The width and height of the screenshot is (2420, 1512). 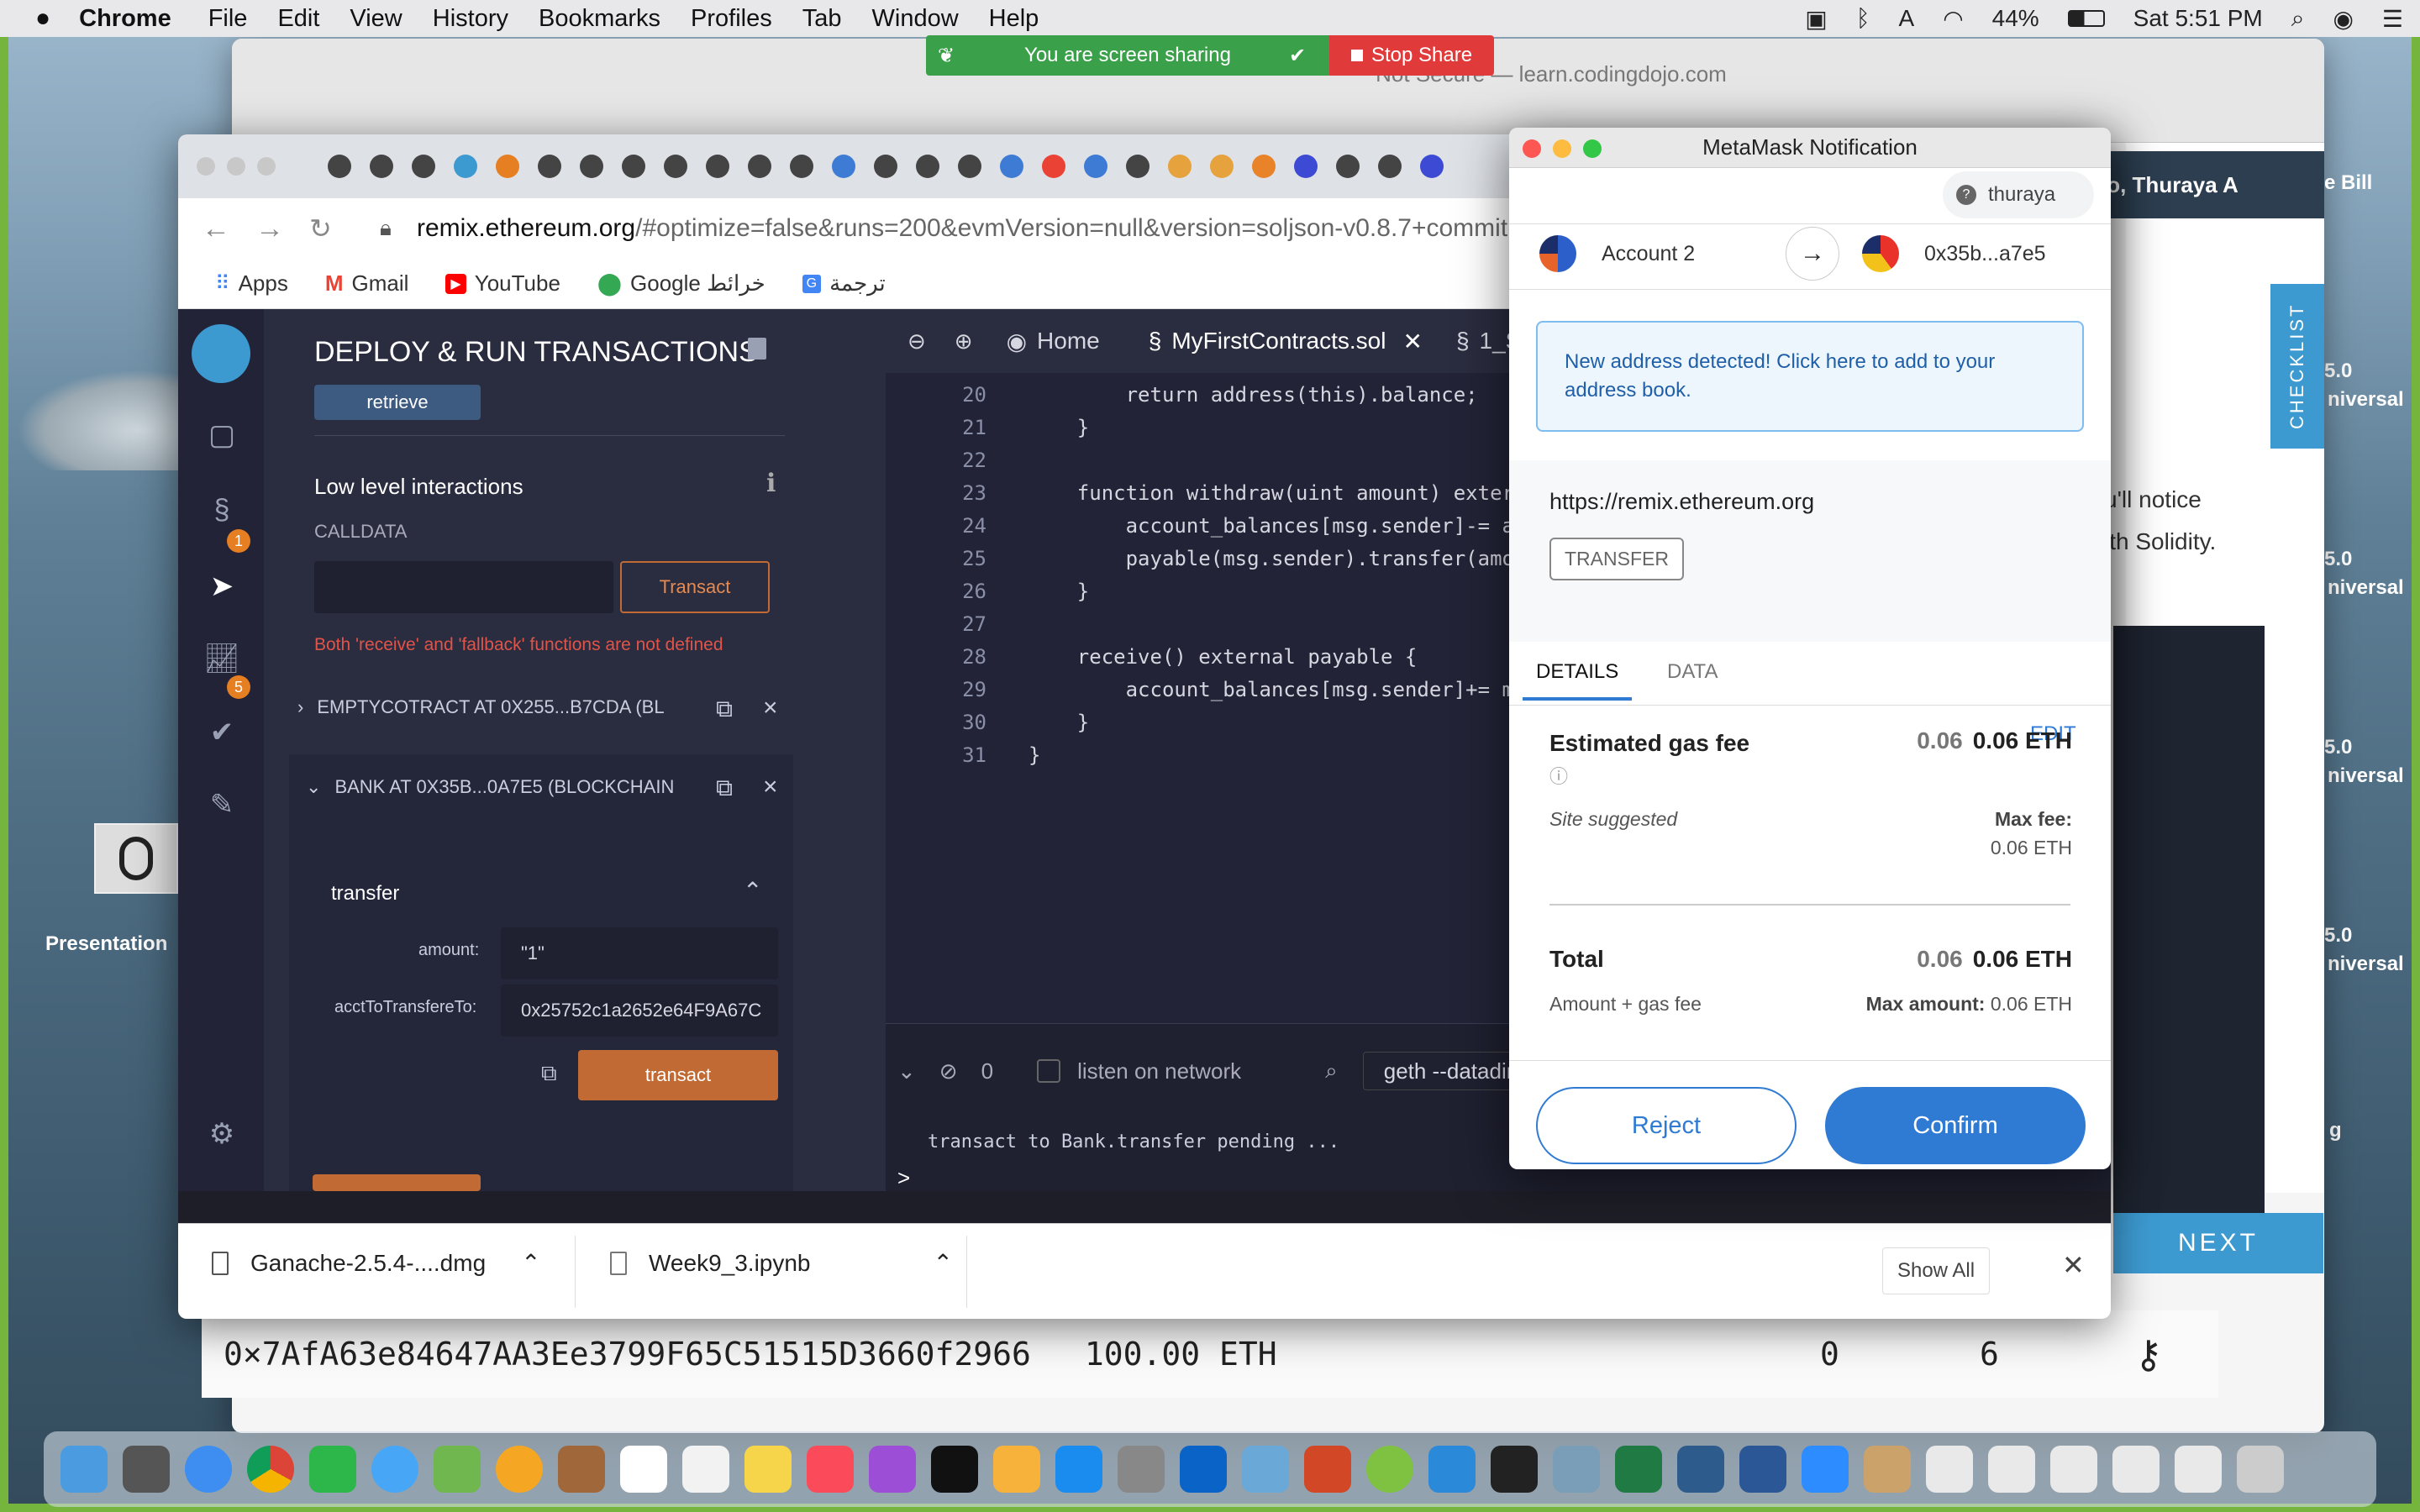 What do you see at coordinates (42, 18) in the screenshot?
I see `apple-icon: ●` at bounding box center [42, 18].